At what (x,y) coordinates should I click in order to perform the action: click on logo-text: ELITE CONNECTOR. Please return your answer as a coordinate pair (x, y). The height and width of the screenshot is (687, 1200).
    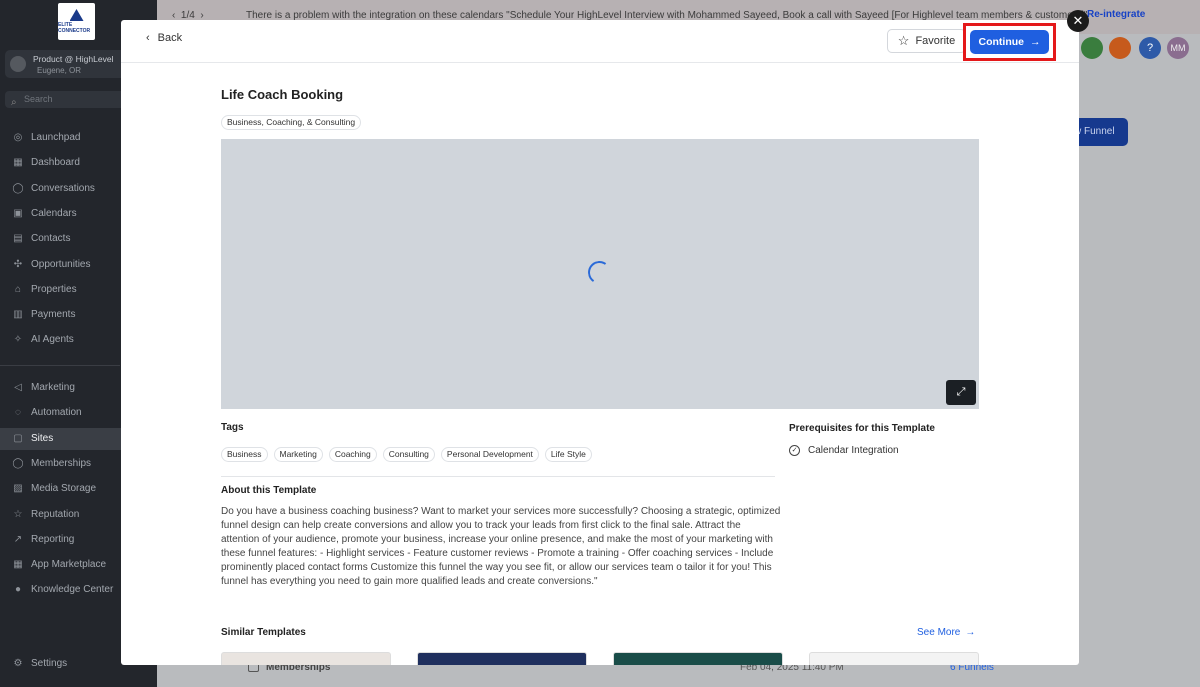
    Looking at the image, I should click on (74, 28).